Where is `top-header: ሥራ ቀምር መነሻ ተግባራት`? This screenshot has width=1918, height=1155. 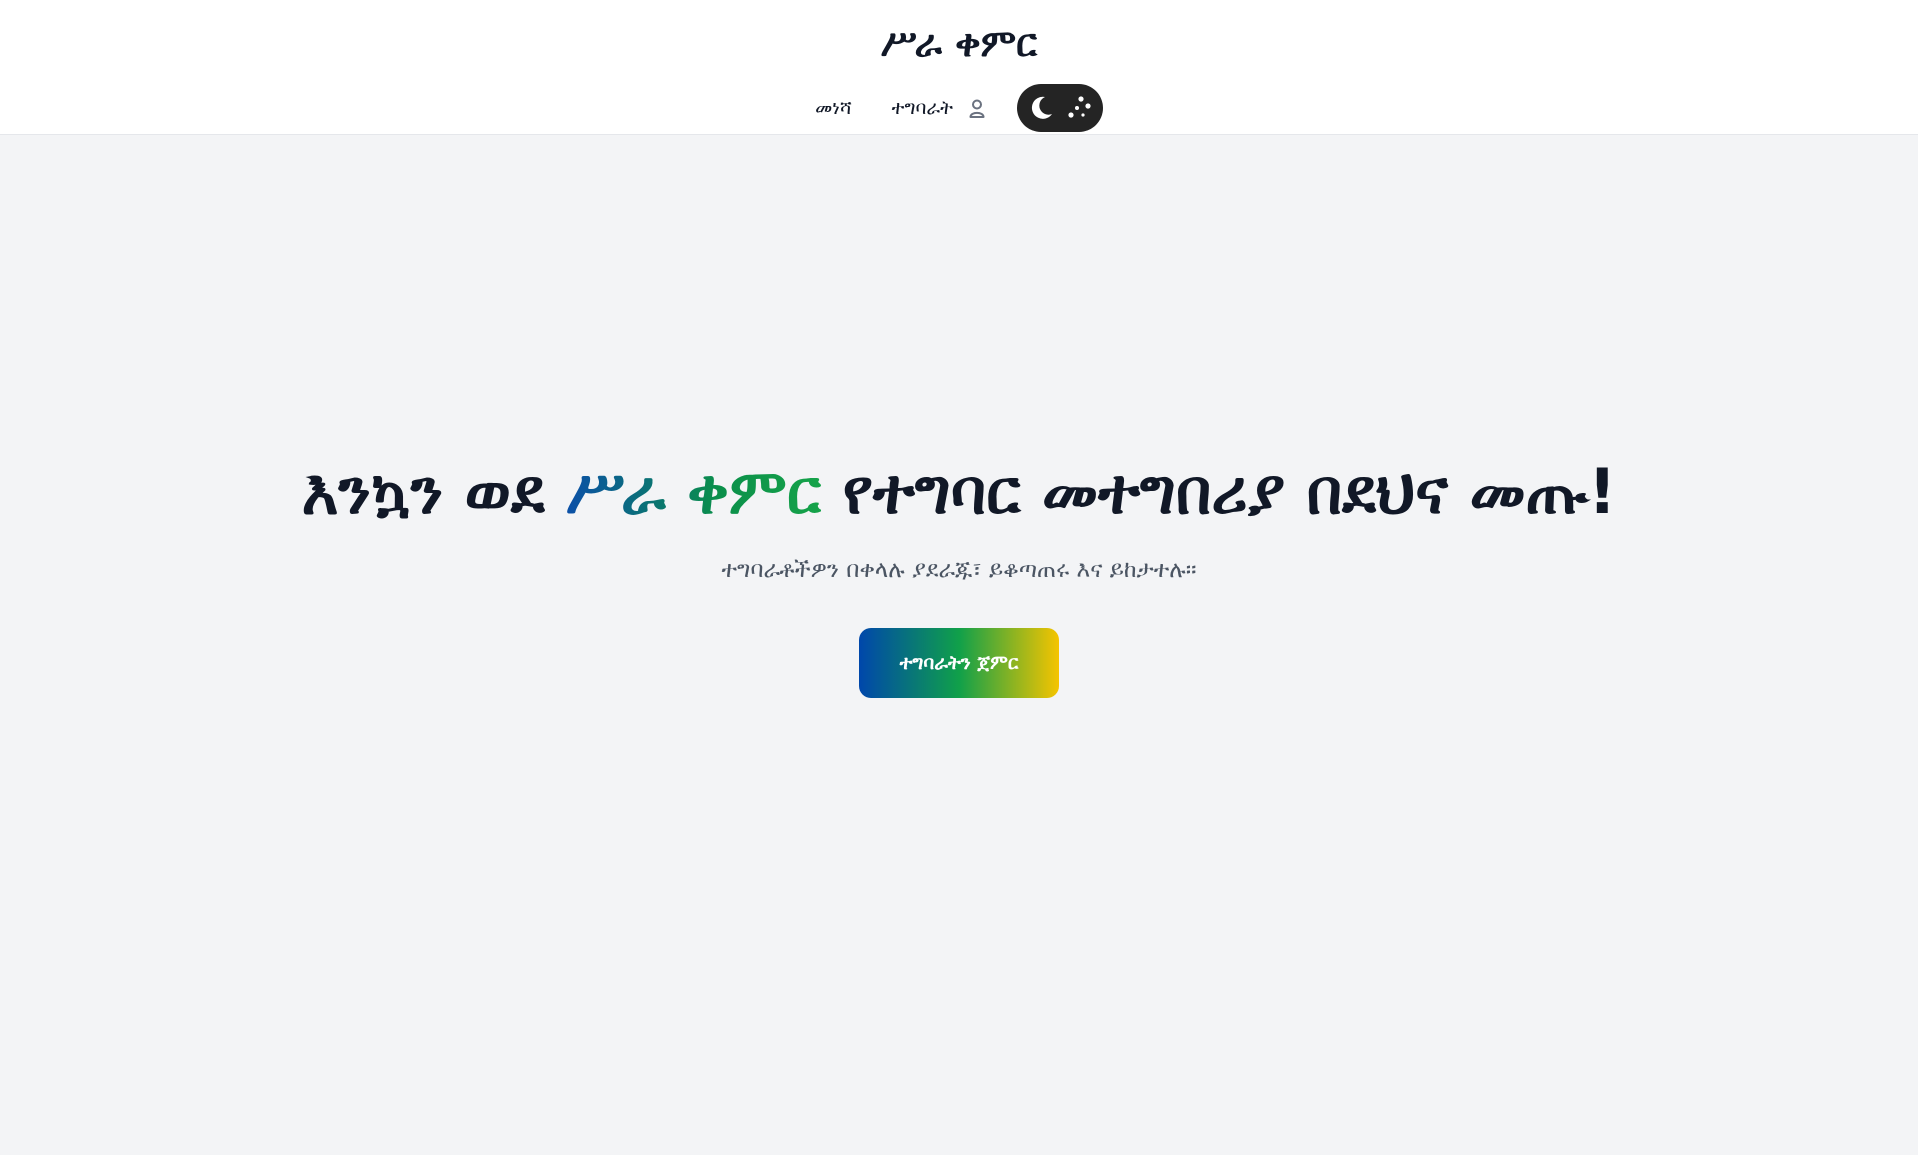
top-header: ሥራ ቀምር መነሻ ተግባራት is located at coordinates (959, 67).